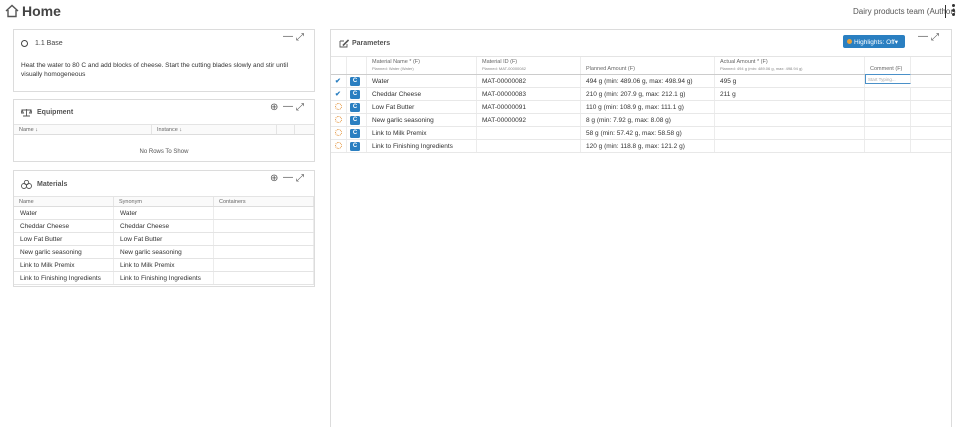 Image resolution: width=960 pixels, height=427 pixels. I want to click on cell-name: Link to Milk Premix, so click(64, 265).